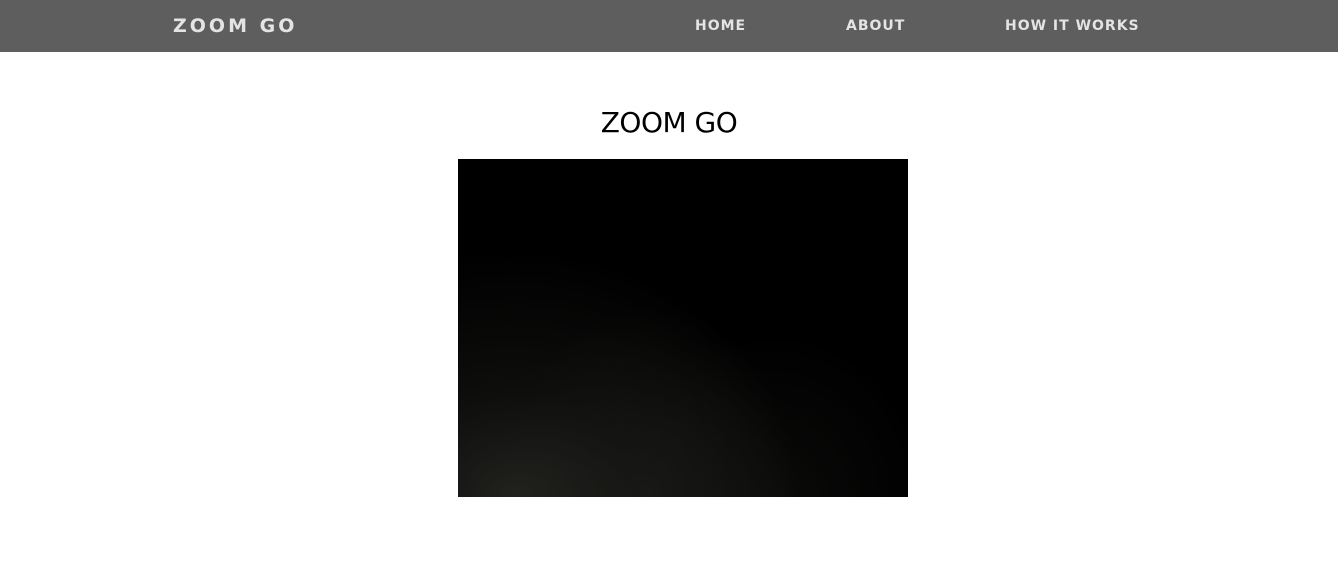  What do you see at coordinates (669, 122) in the screenshot?
I see `page-title: ZOOM GO` at bounding box center [669, 122].